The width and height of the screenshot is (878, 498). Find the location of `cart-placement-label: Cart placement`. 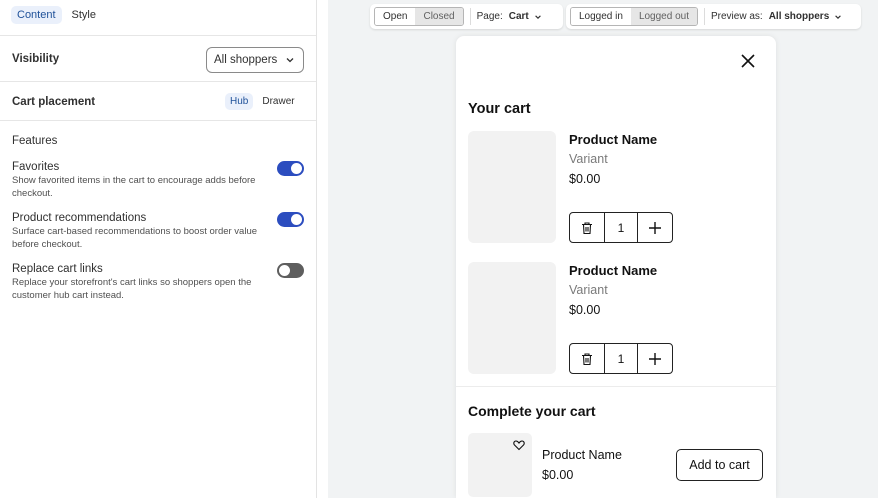

cart-placement-label: Cart placement is located at coordinates (54, 102).